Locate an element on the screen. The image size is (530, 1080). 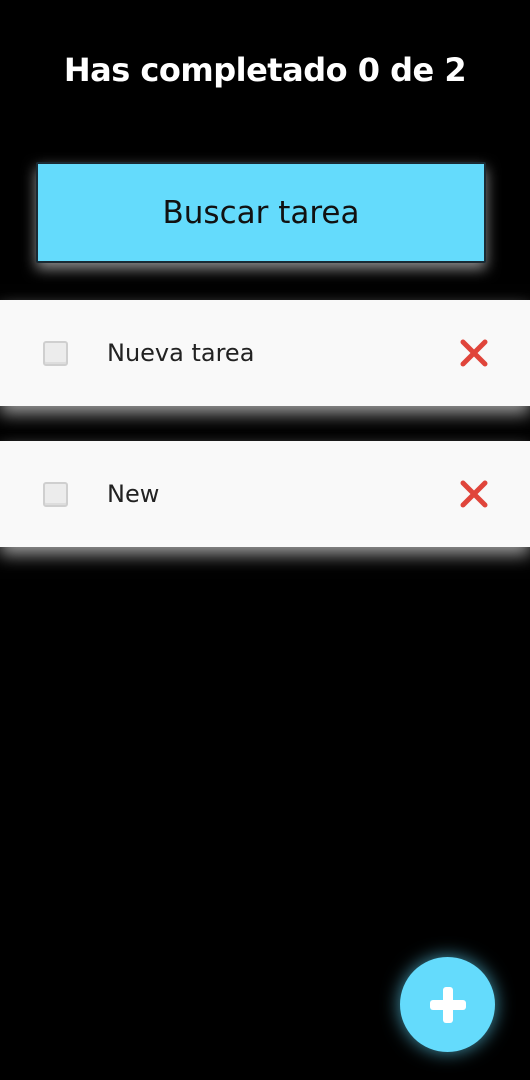
task-label: Nueva tarea is located at coordinates (181, 353).